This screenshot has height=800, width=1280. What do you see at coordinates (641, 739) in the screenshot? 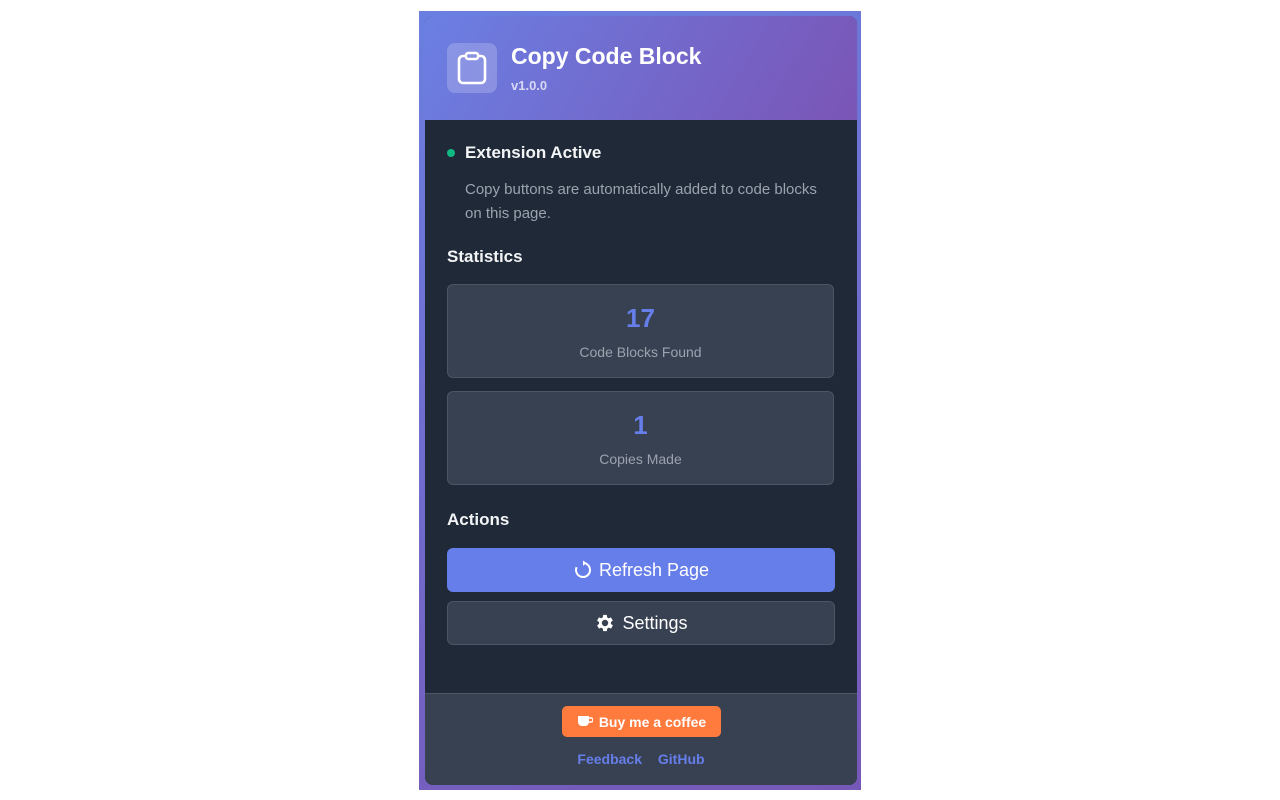
I see `popup-footer: Buy me a coffee Feedback GitHub` at bounding box center [641, 739].